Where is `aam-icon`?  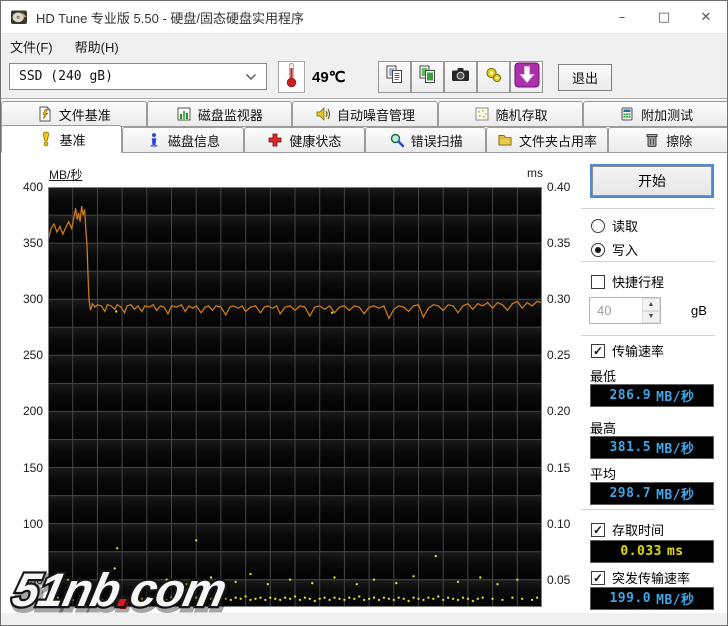
aam-icon is located at coordinates (323, 114).